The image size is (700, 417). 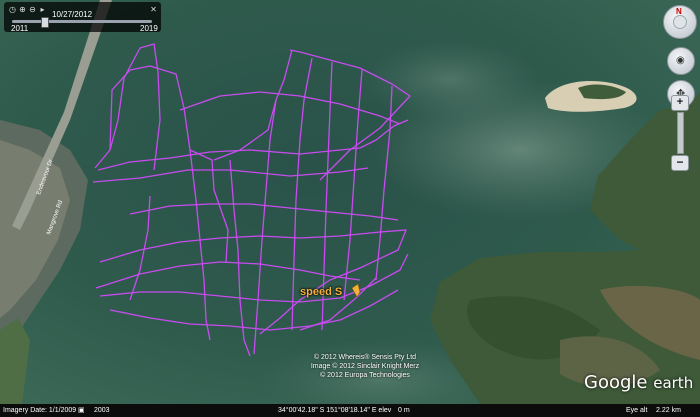 What do you see at coordinates (12, 9) in the screenshot?
I see `clock-icon: ◷` at bounding box center [12, 9].